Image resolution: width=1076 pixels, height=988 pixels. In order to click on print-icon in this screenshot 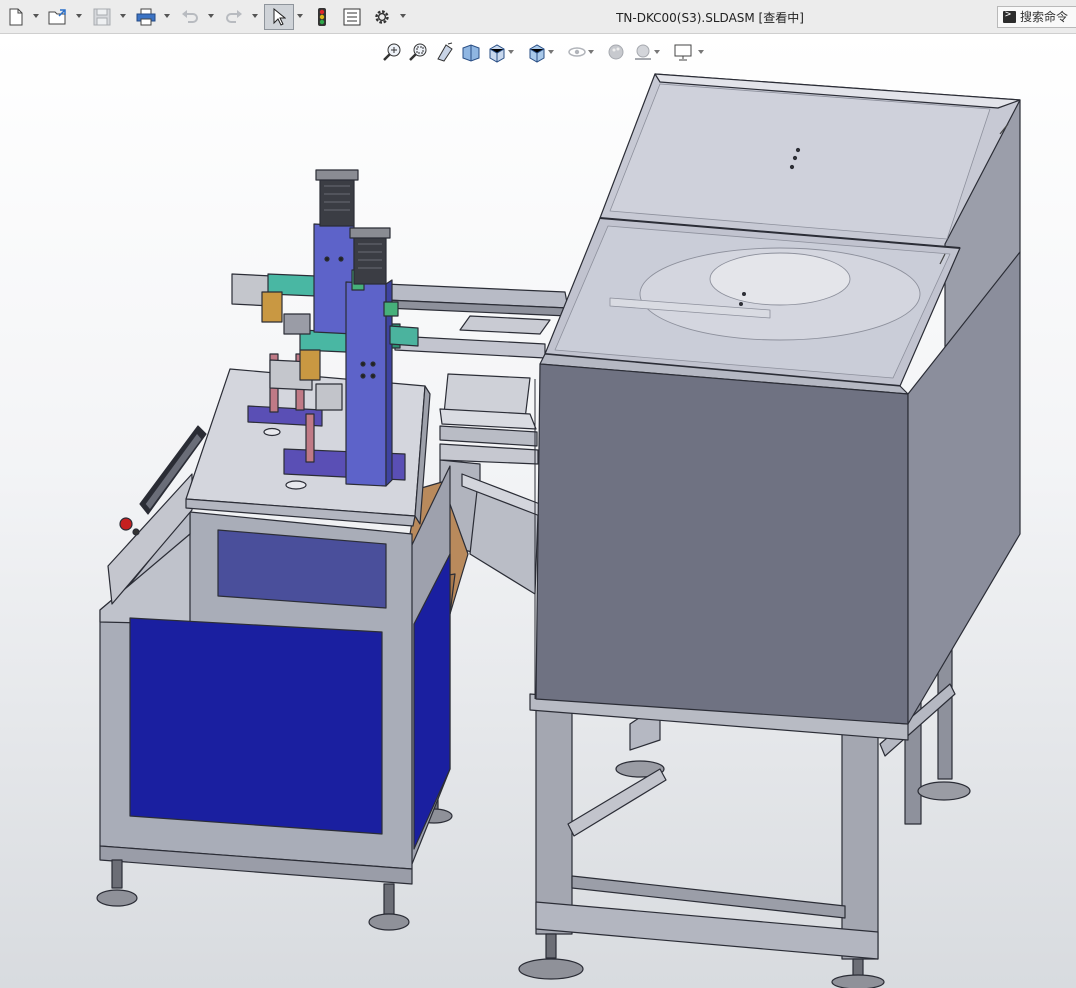, I will do `click(146, 17)`.